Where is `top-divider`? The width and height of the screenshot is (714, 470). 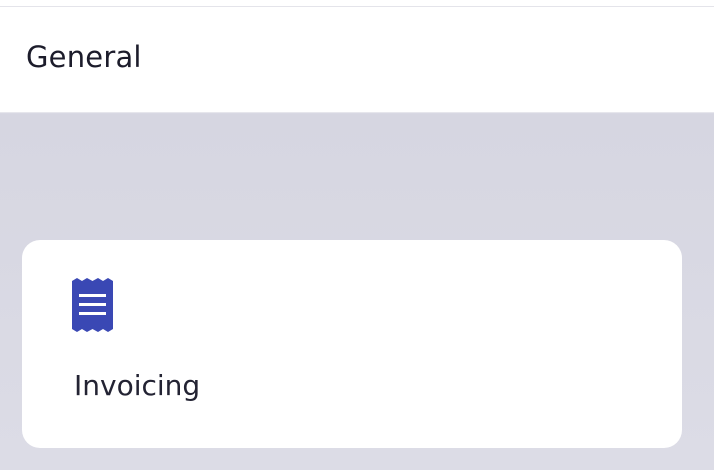 top-divider is located at coordinates (357, 3).